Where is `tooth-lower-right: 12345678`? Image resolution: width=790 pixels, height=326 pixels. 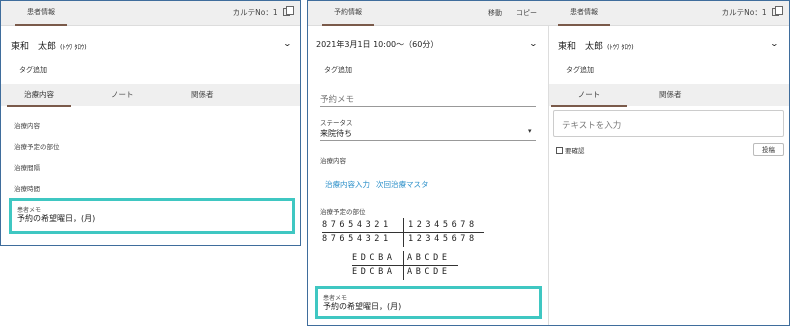 tooth-lower-right: 12345678 is located at coordinates (443, 239).